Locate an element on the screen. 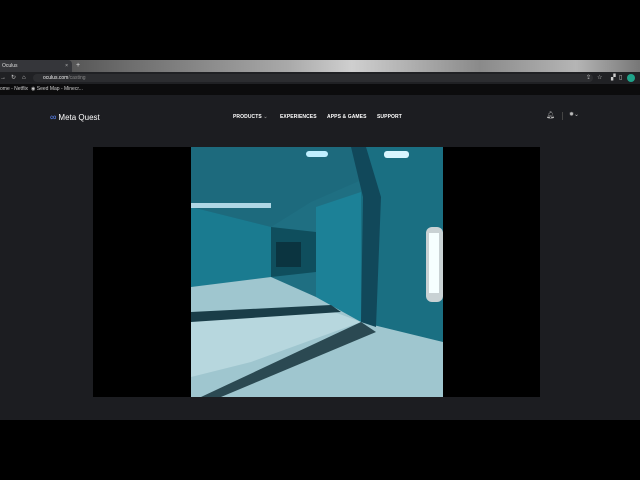 This screenshot has width=640, height=480. nav-support: SUPPORT is located at coordinates (389, 117).